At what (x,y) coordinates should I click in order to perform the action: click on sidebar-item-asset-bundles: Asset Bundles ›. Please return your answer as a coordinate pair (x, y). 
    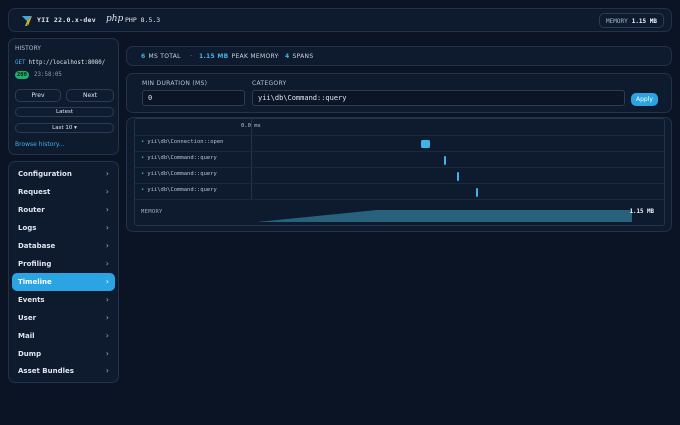
    Looking at the image, I should click on (63, 371).